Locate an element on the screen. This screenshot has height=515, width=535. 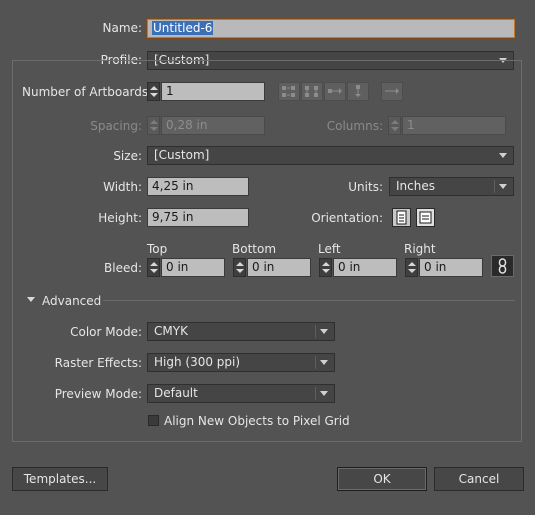
bleed-top-label: Top is located at coordinates (157, 249).